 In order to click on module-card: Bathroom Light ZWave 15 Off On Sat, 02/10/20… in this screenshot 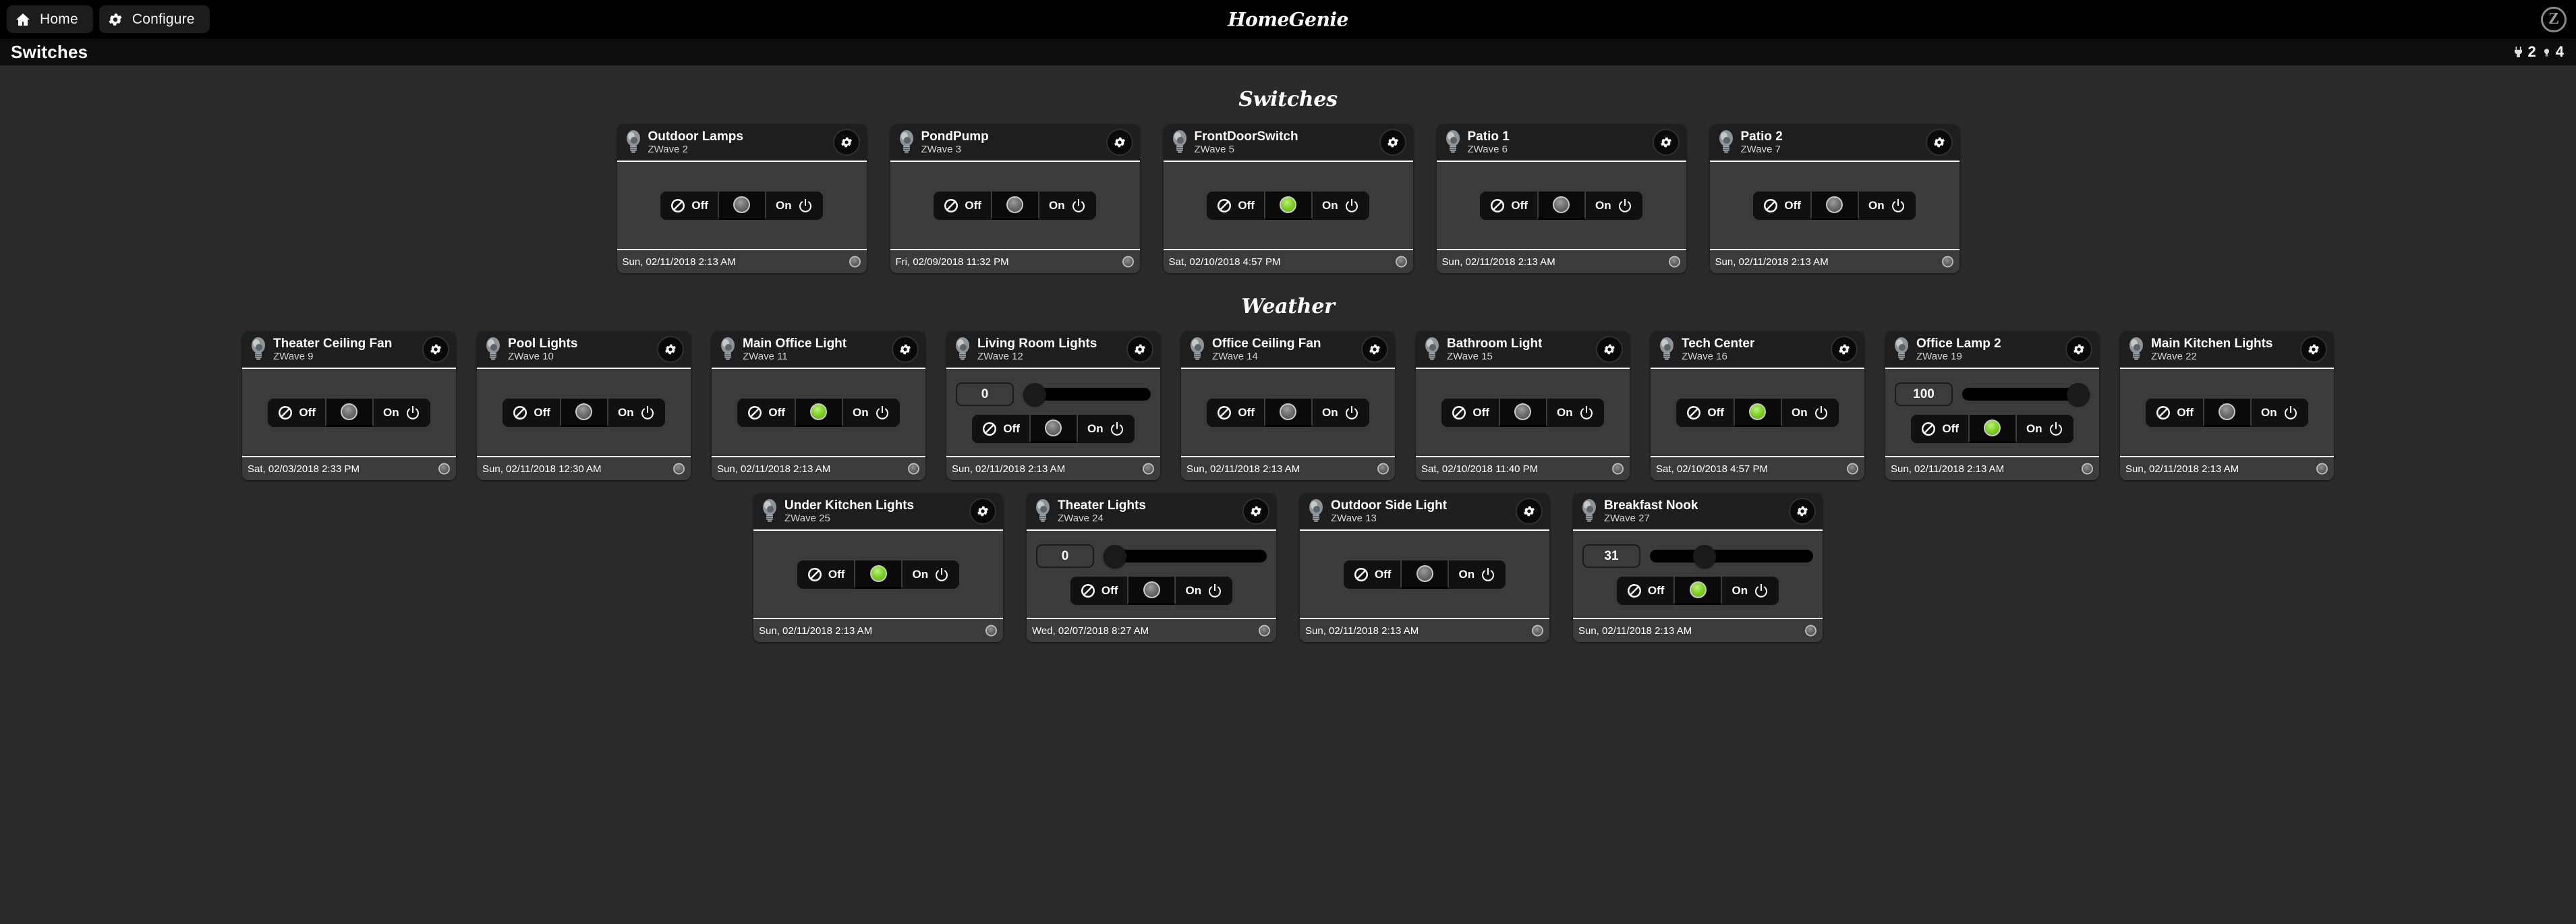, I will do `click(1523, 405)`.